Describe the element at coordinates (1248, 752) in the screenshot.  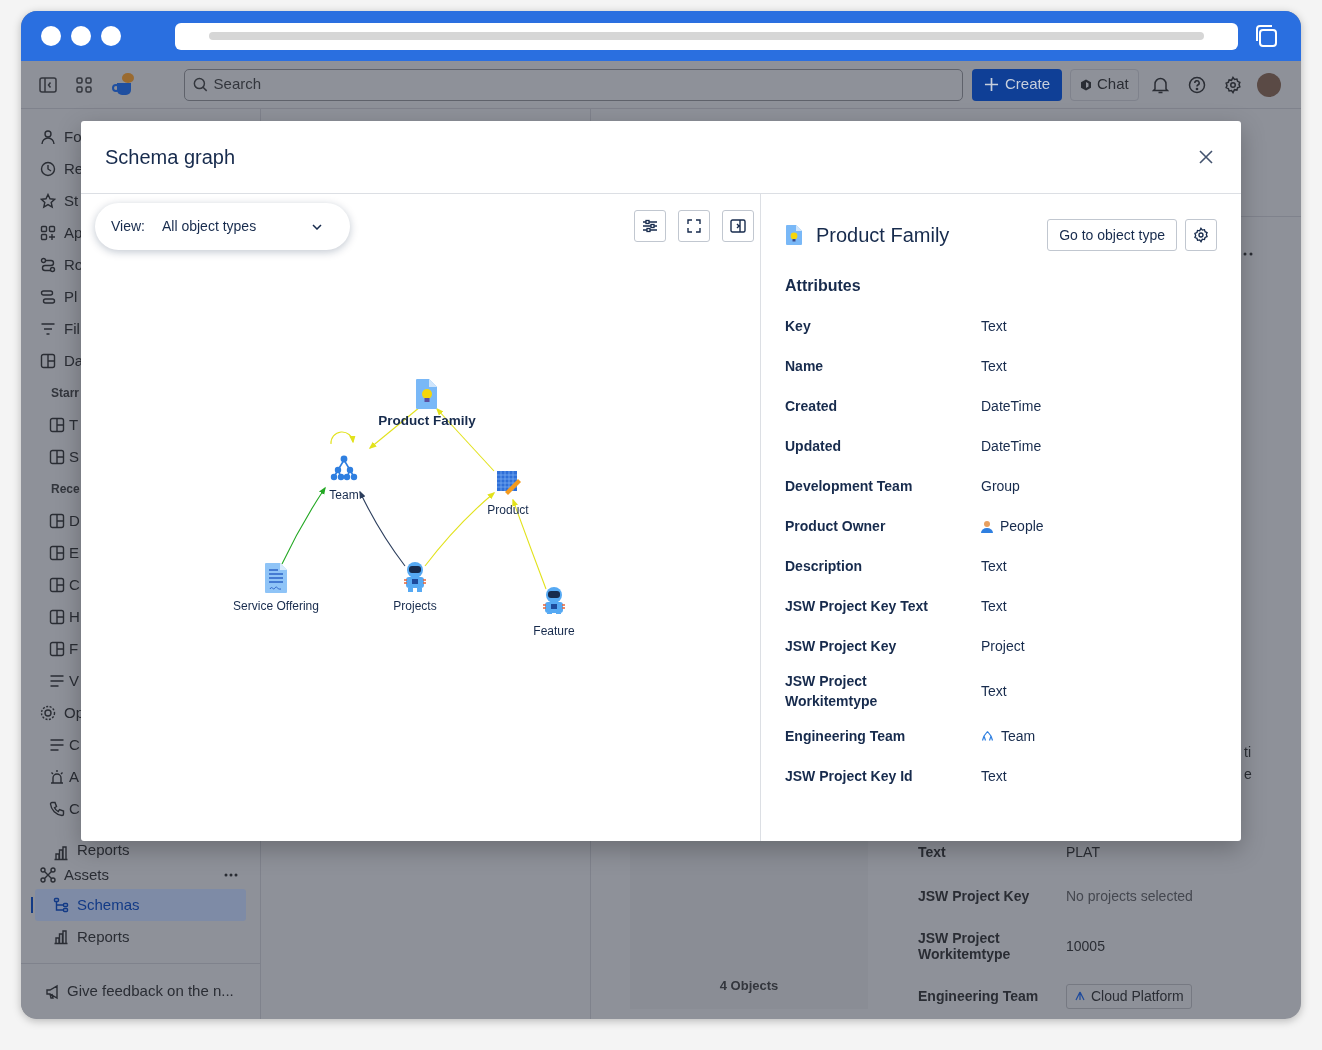
I see `text-fragment: ti` at that location.